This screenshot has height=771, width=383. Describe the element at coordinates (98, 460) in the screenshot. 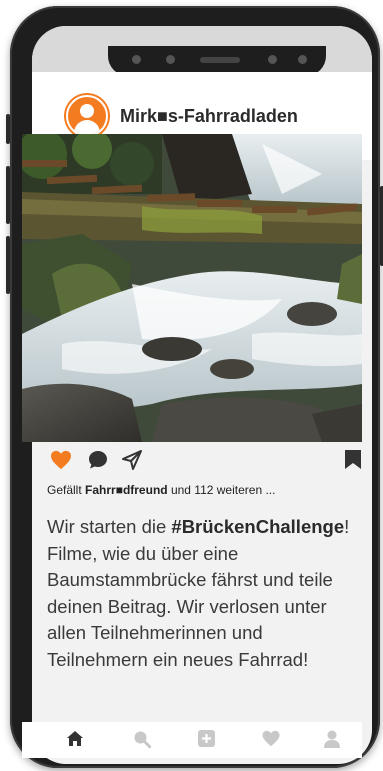

I see `comment-icon` at that location.